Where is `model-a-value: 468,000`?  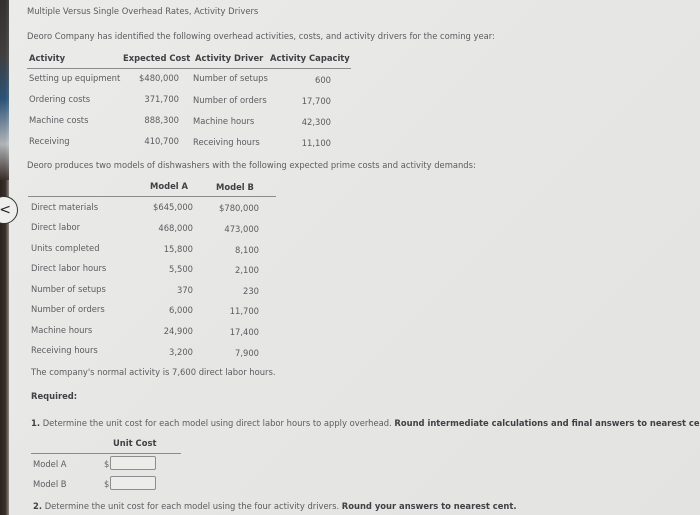 model-a-value: 468,000 is located at coordinates (175, 228).